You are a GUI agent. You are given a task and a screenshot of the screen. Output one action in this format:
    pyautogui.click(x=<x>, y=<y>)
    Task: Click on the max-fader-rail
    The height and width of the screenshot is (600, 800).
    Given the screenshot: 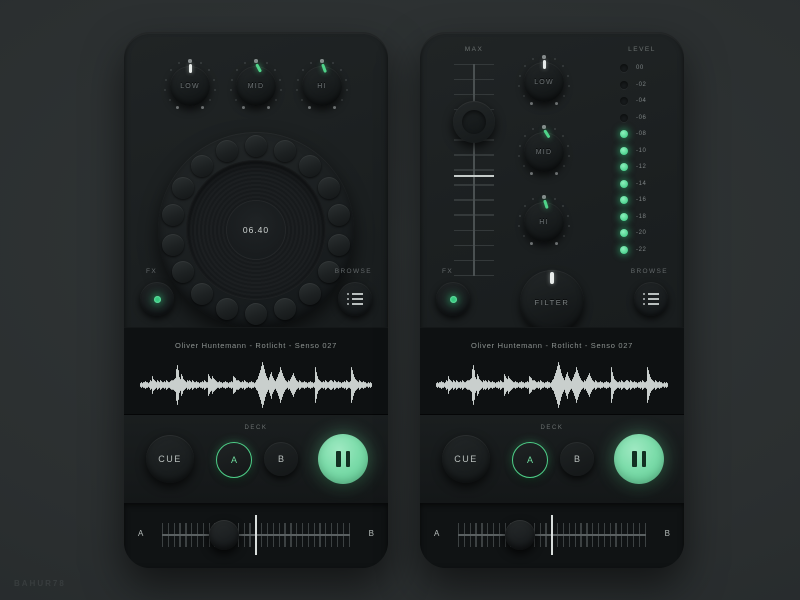 What is the action you would take?
    pyautogui.click(x=474, y=170)
    